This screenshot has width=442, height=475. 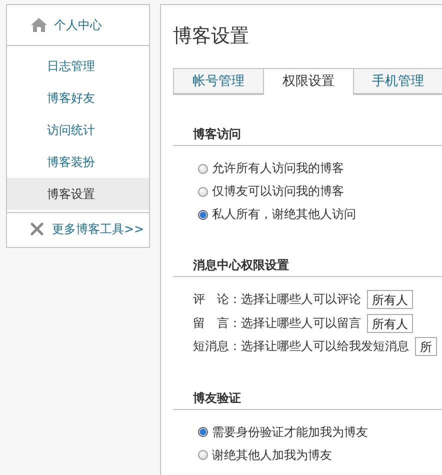 What do you see at coordinates (78, 194) in the screenshot?
I see `sidebar-item: 博客设置` at bounding box center [78, 194].